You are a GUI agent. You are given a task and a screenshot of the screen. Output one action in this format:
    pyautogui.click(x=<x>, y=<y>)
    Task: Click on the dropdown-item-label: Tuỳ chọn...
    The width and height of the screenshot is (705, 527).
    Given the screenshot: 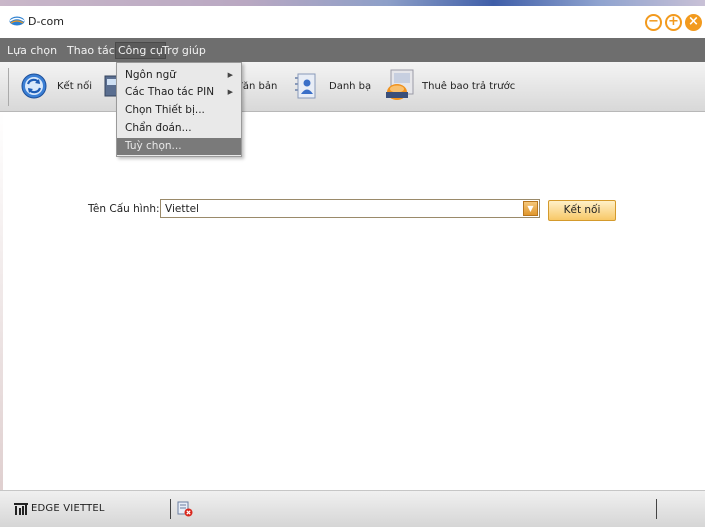 What is the action you would take?
    pyautogui.click(x=153, y=146)
    